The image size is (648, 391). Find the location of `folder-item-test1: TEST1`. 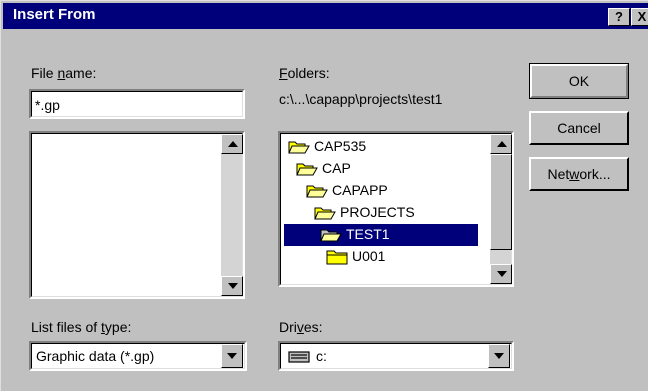

folder-item-test1: TEST1 is located at coordinates (381, 235).